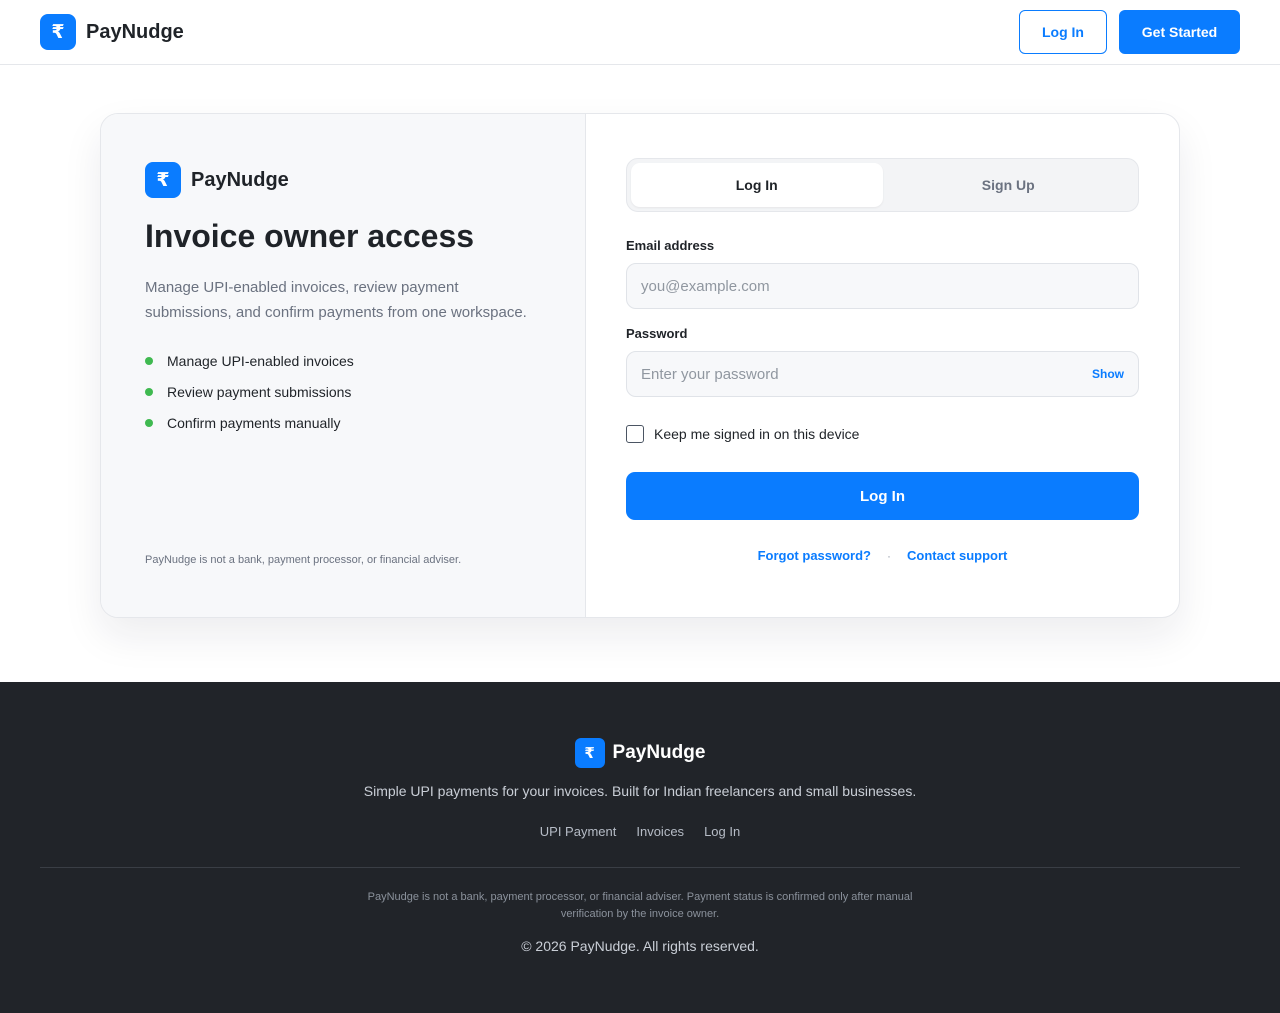  What do you see at coordinates (640, 946) in the screenshot?
I see `copyright-text: © 2026 PayNudge. All rights reserved.` at bounding box center [640, 946].